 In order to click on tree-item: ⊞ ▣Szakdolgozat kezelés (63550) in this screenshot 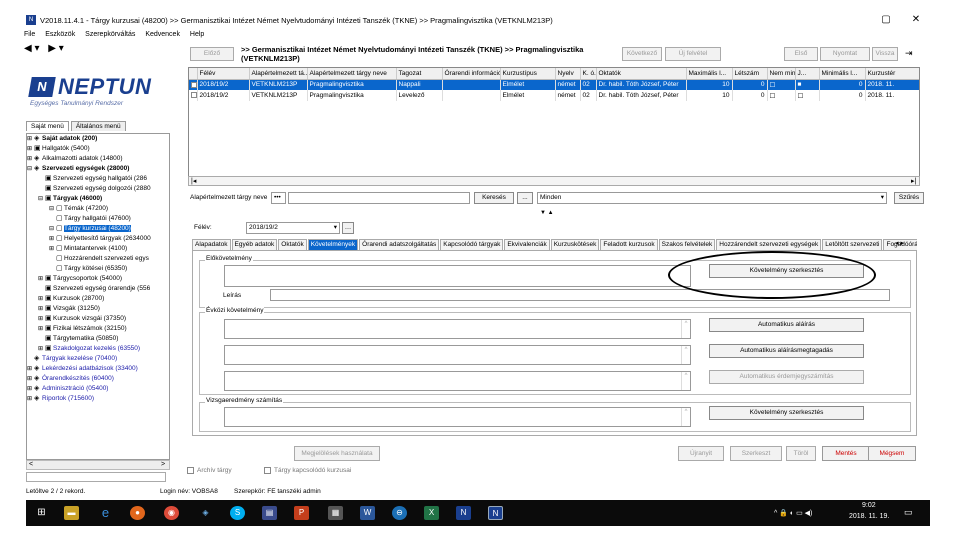, I will do `click(98, 349)`.